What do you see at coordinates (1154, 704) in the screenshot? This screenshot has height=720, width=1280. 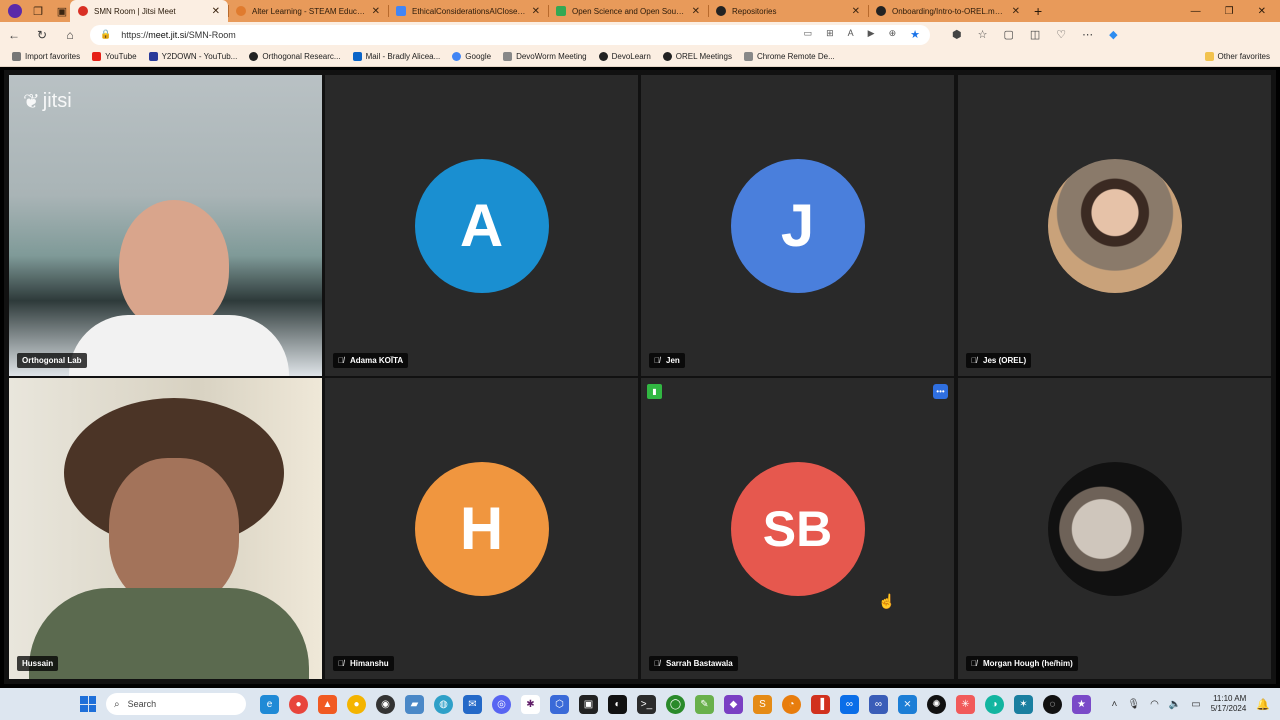 I see `wifi-icon: ◠` at bounding box center [1154, 704].